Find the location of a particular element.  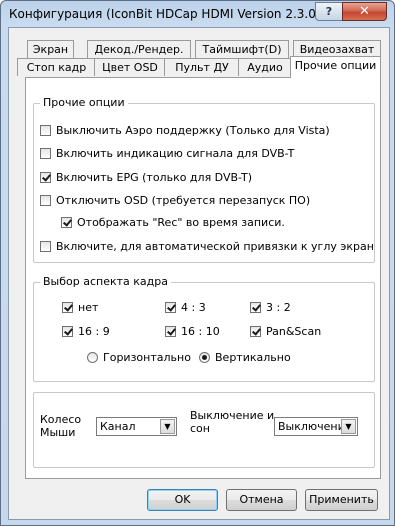

wheel-mode-select: Канал ▼ is located at coordinates (136, 426).